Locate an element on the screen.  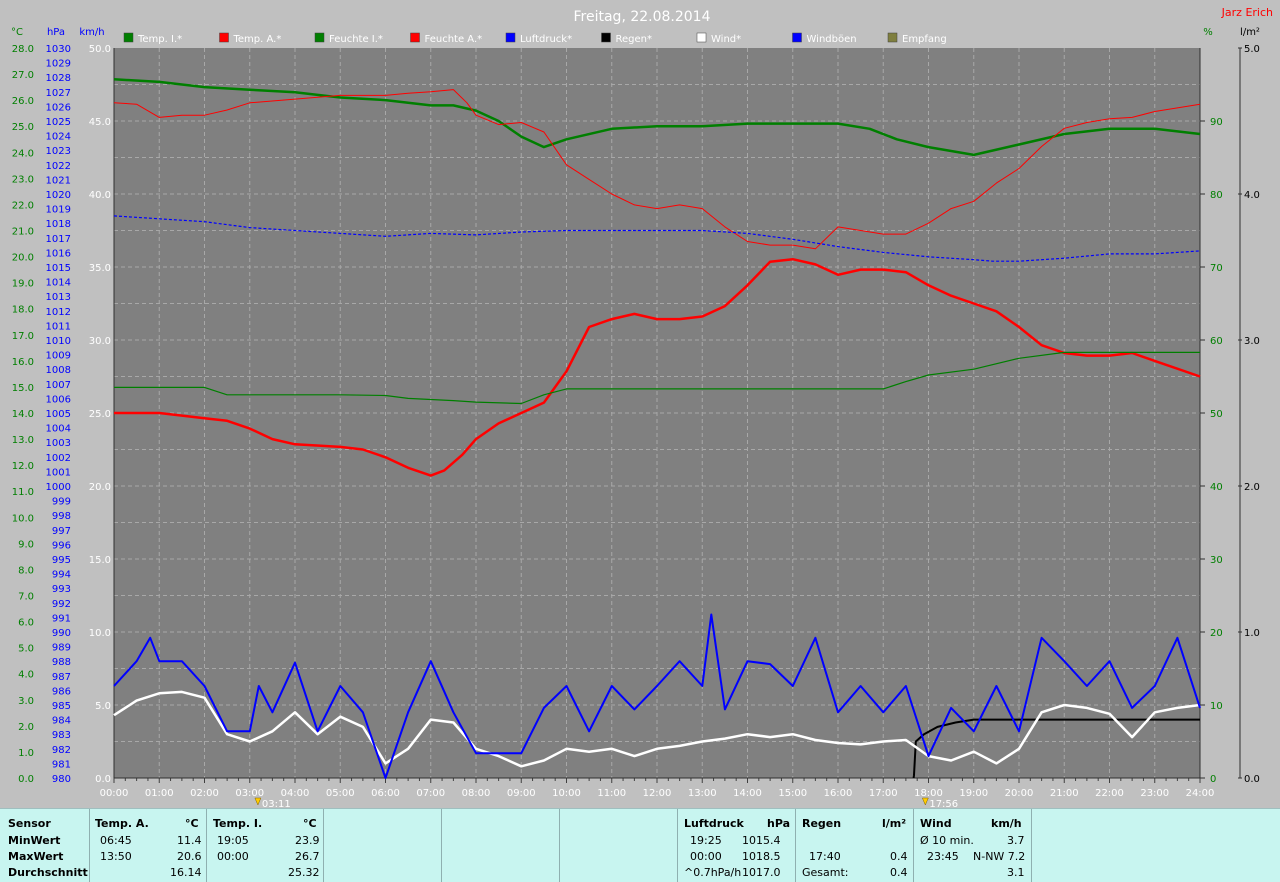
temp-i-max-time: 00:00 is located at coordinates (233, 856).